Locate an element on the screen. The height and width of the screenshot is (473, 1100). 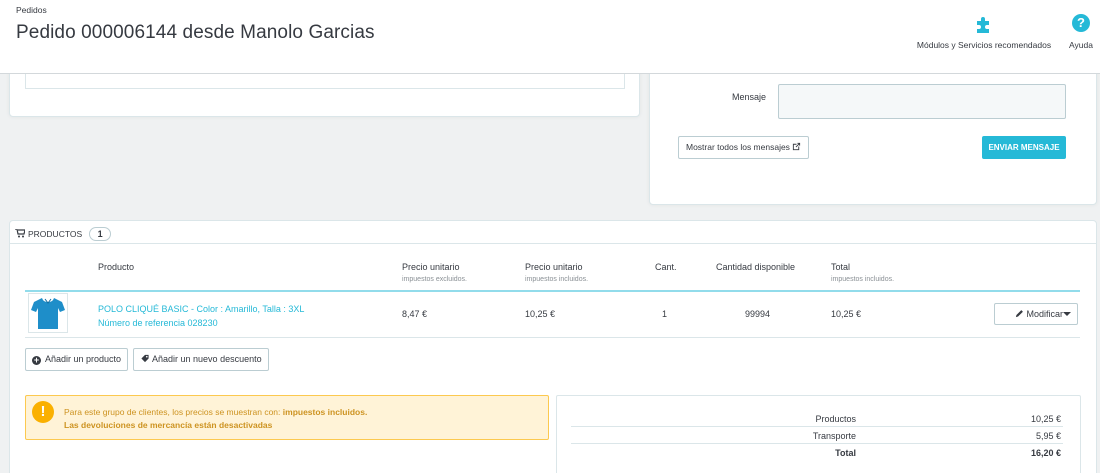
totals-row-products: Productos 10,25 € is located at coordinates (817, 418).